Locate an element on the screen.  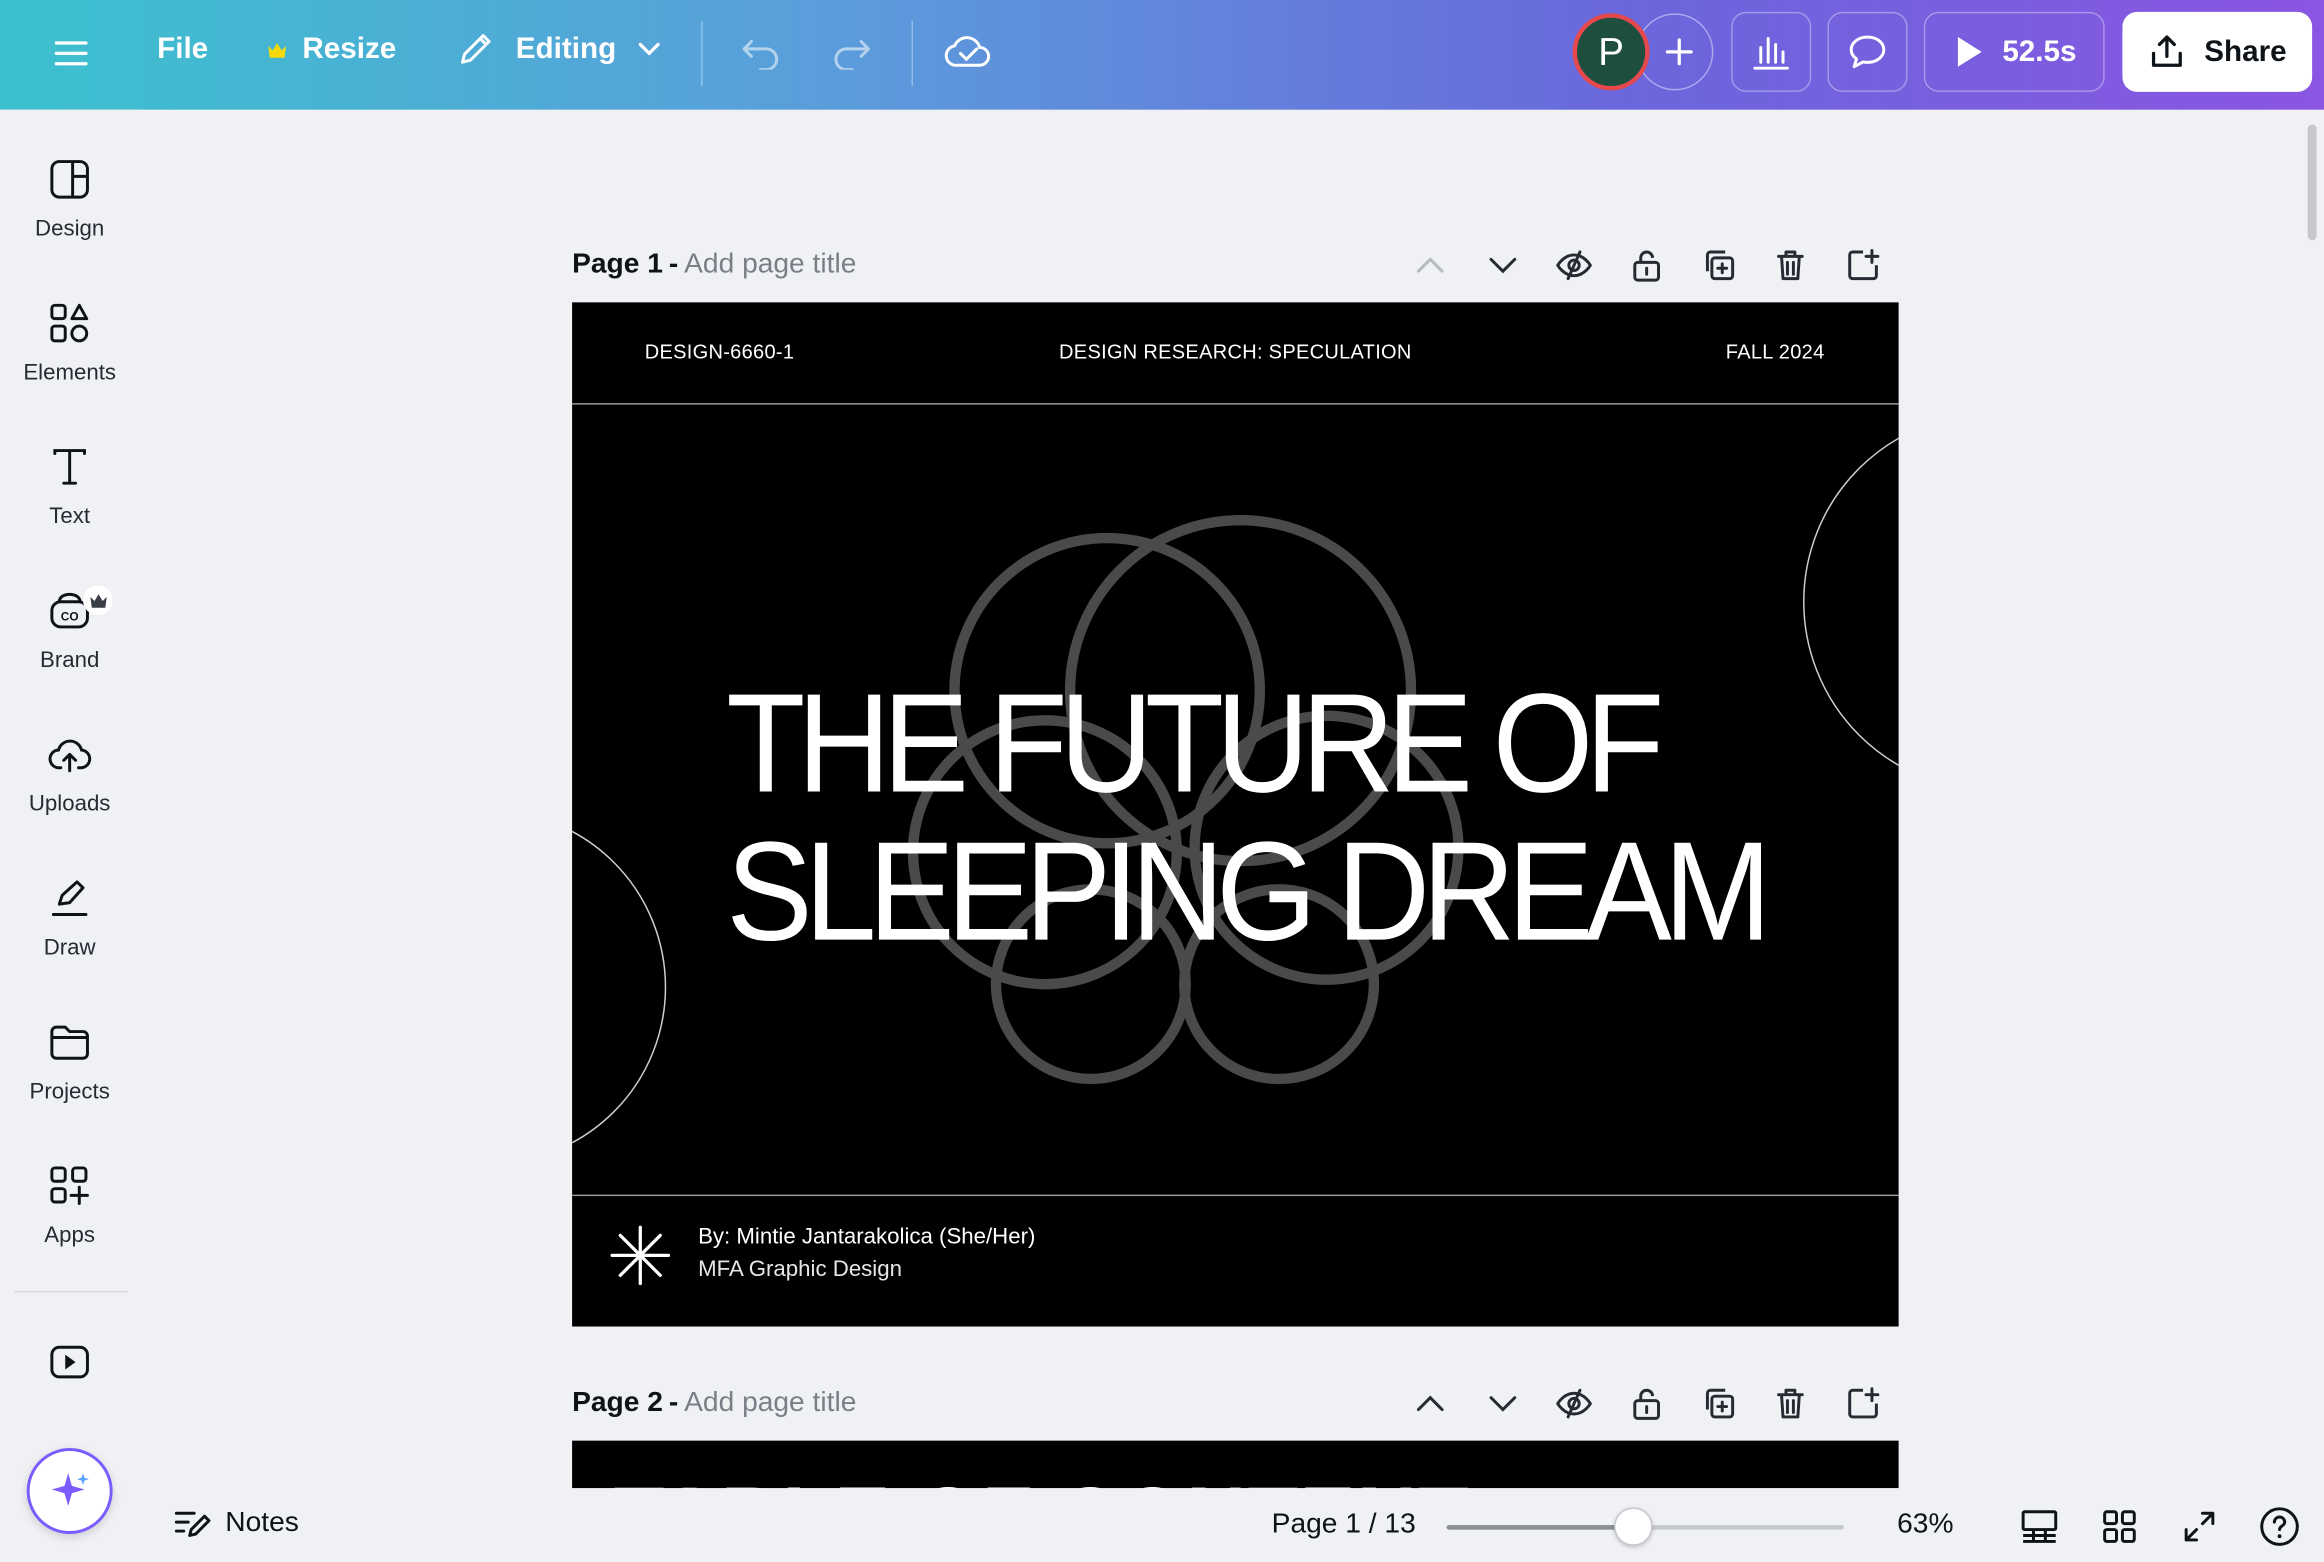
comments-button is located at coordinates (1867, 51).